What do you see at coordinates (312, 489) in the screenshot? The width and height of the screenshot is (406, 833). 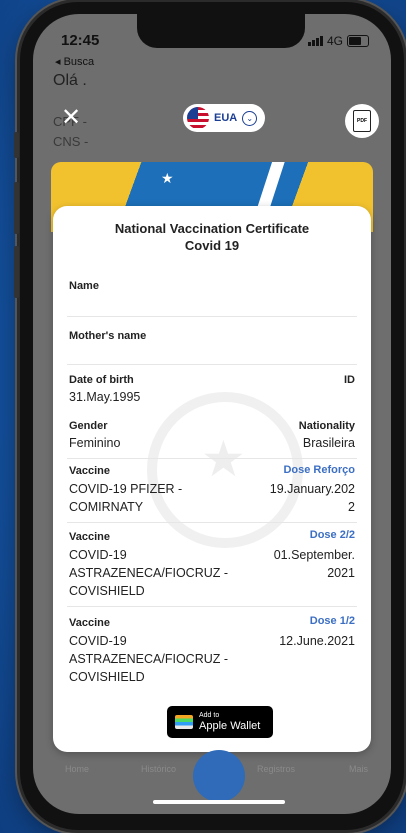 I see `vaccine-date-line: 19.January.202` at bounding box center [312, 489].